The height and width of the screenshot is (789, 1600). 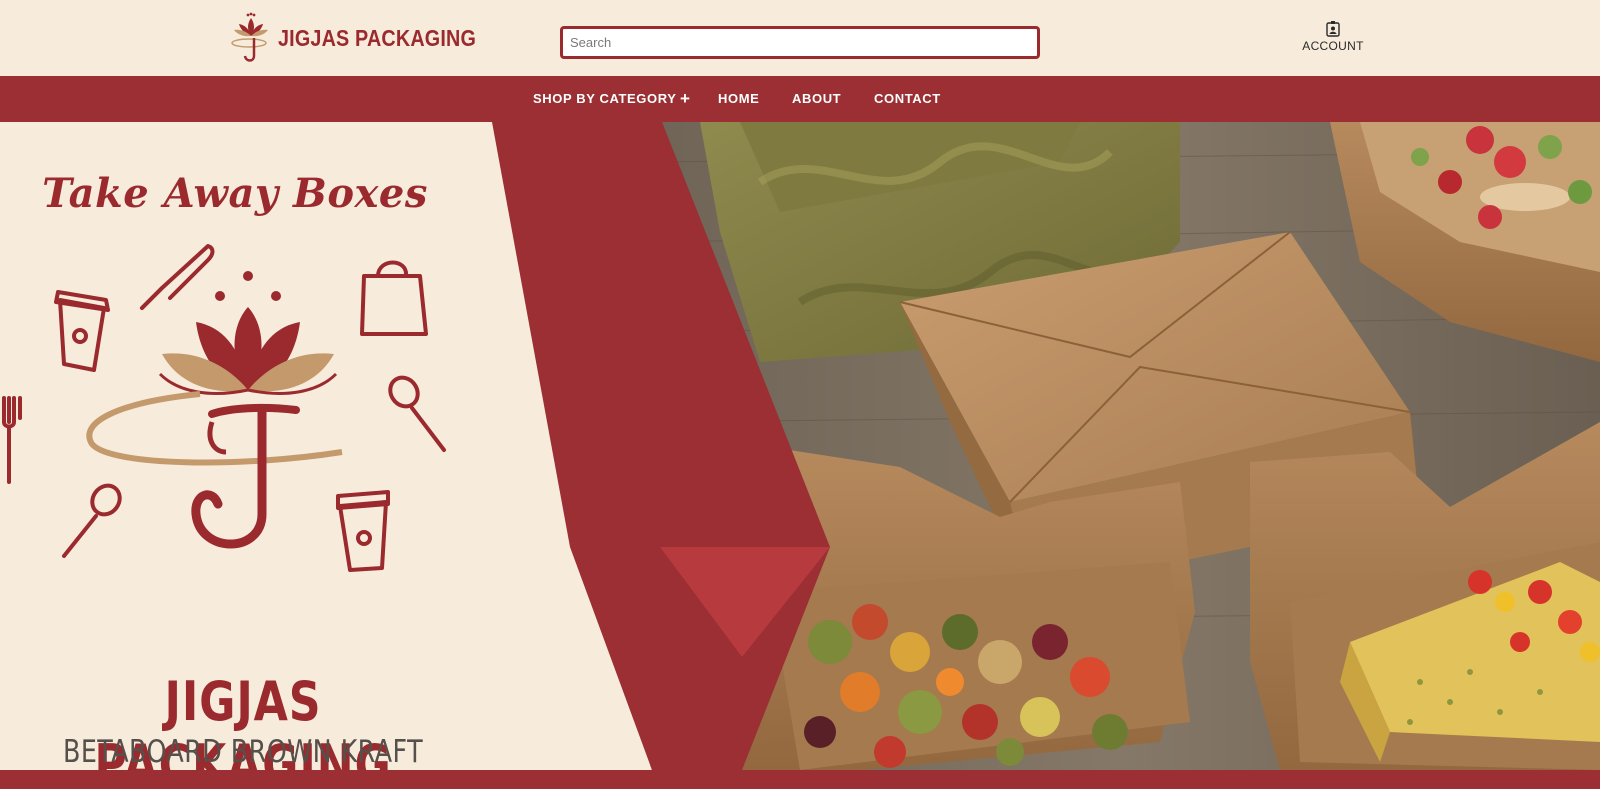 I want to click on search-input, so click(x=800, y=42).